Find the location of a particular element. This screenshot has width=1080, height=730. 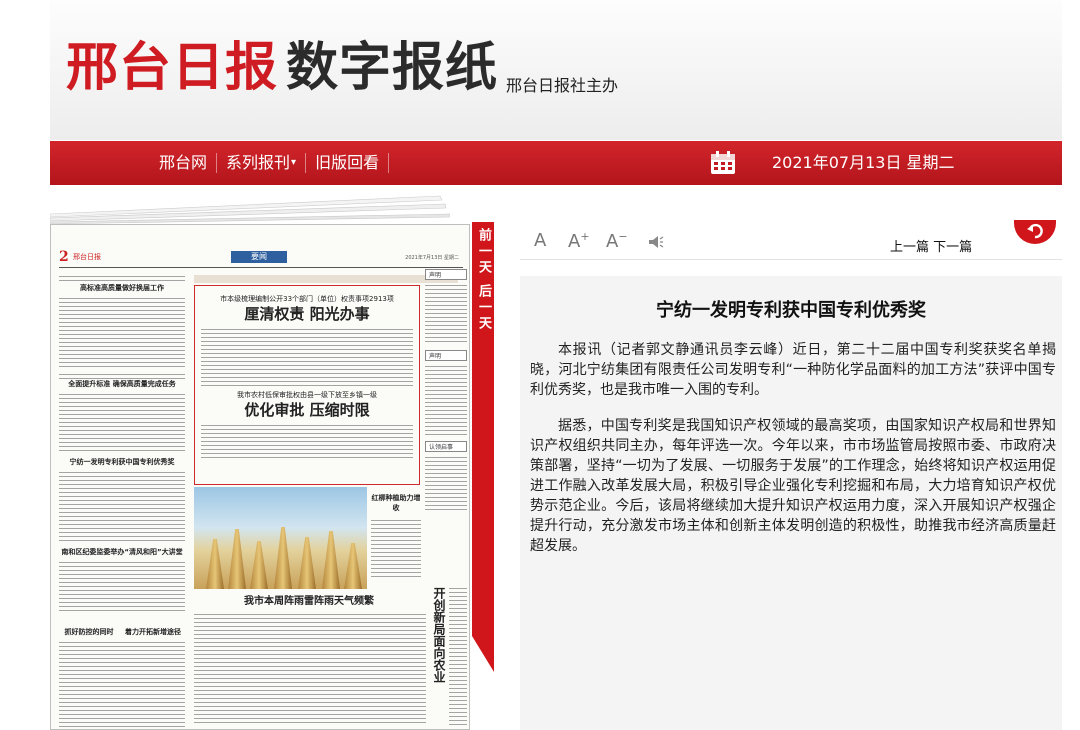

photo-side: 红柳种植助力增收 is located at coordinates (396, 536).